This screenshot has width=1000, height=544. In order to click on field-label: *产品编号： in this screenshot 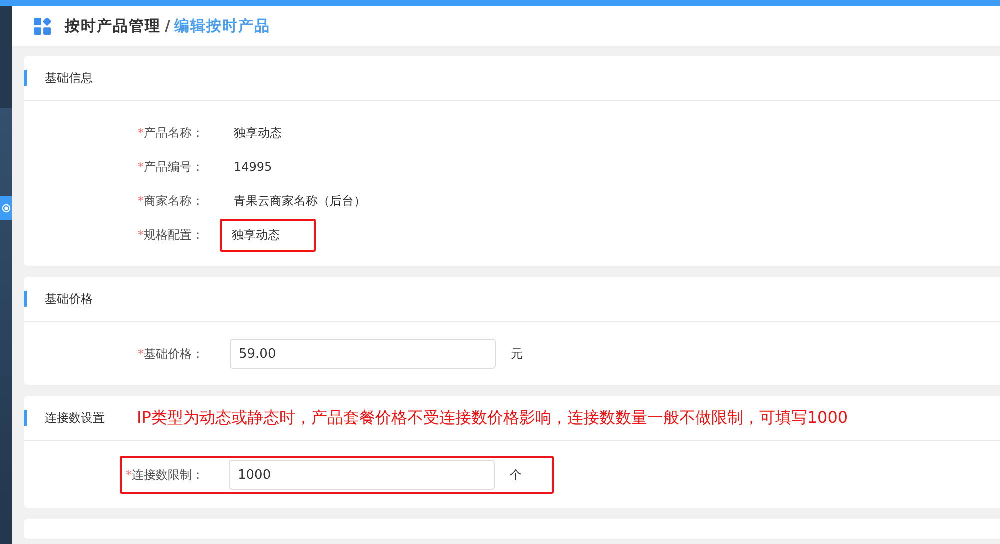, I will do `click(170, 167)`.